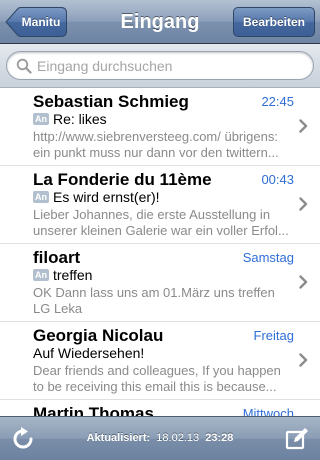 This screenshot has height=460, width=320. What do you see at coordinates (57, 257) in the screenshot?
I see `message-sender: filoart` at bounding box center [57, 257].